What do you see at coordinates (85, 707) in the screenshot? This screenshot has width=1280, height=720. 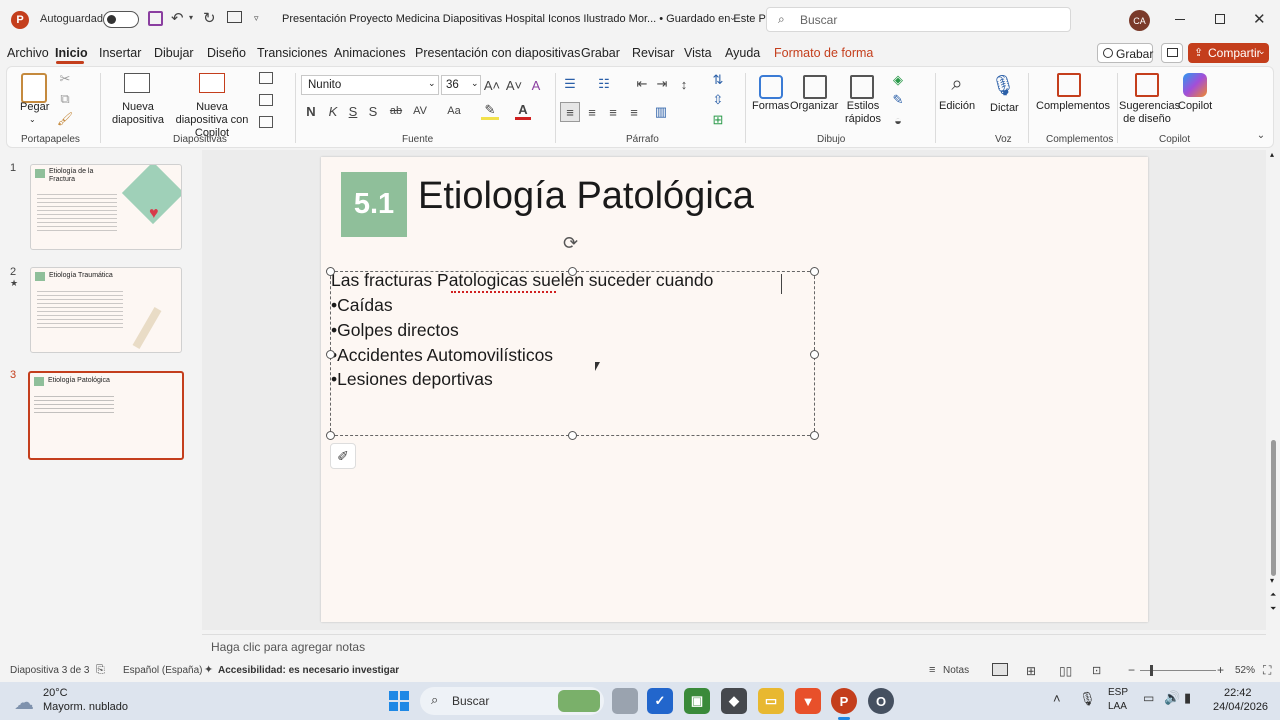 I see `weather-desc: Mayorm. nublado` at bounding box center [85, 707].